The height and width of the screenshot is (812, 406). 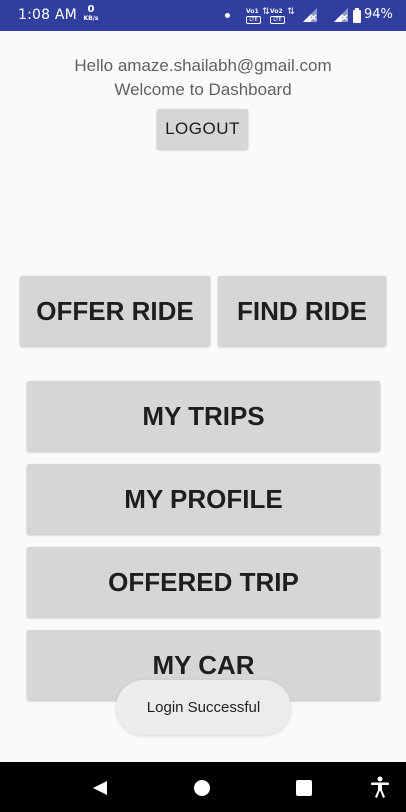 What do you see at coordinates (115, 311) in the screenshot?
I see `offer-ride-button: OFFER RIDE` at bounding box center [115, 311].